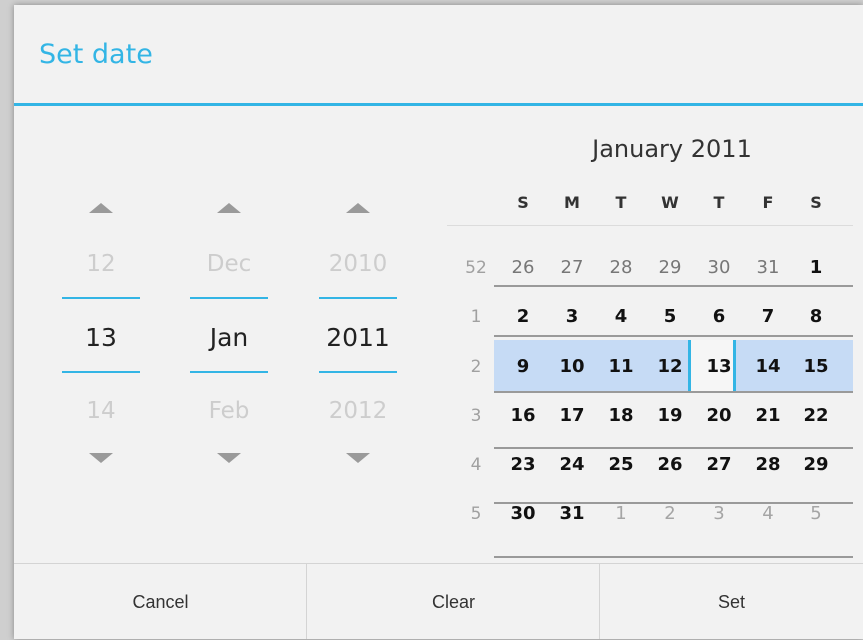 The width and height of the screenshot is (863, 640). What do you see at coordinates (160, 601) in the screenshot?
I see `cancel-button: Cancel` at bounding box center [160, 601].